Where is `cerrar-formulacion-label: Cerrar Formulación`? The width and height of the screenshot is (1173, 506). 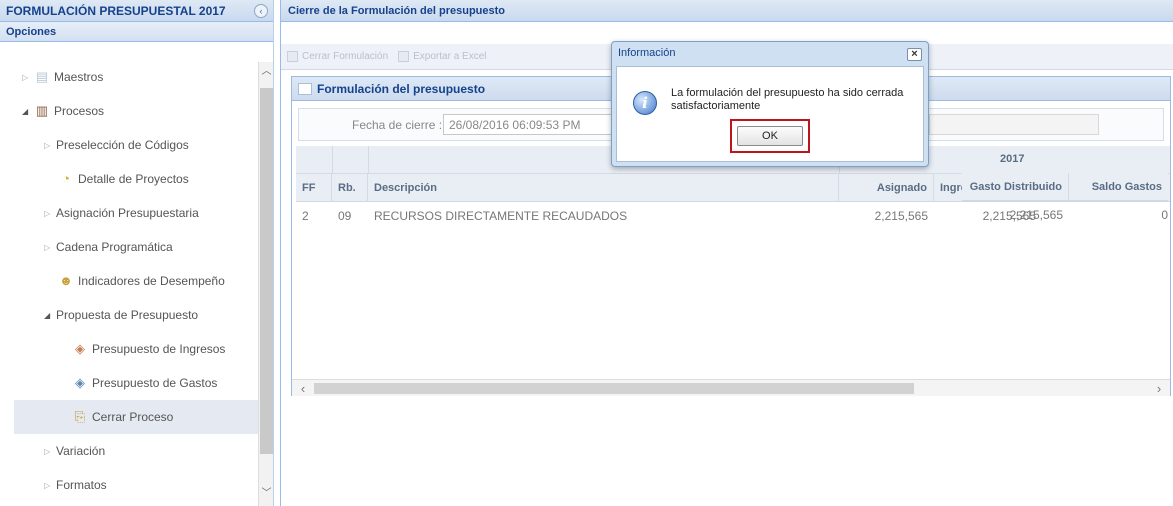
cerrar-formulacion-label: Cerrar Formulación is located at coordinates (345, 56).